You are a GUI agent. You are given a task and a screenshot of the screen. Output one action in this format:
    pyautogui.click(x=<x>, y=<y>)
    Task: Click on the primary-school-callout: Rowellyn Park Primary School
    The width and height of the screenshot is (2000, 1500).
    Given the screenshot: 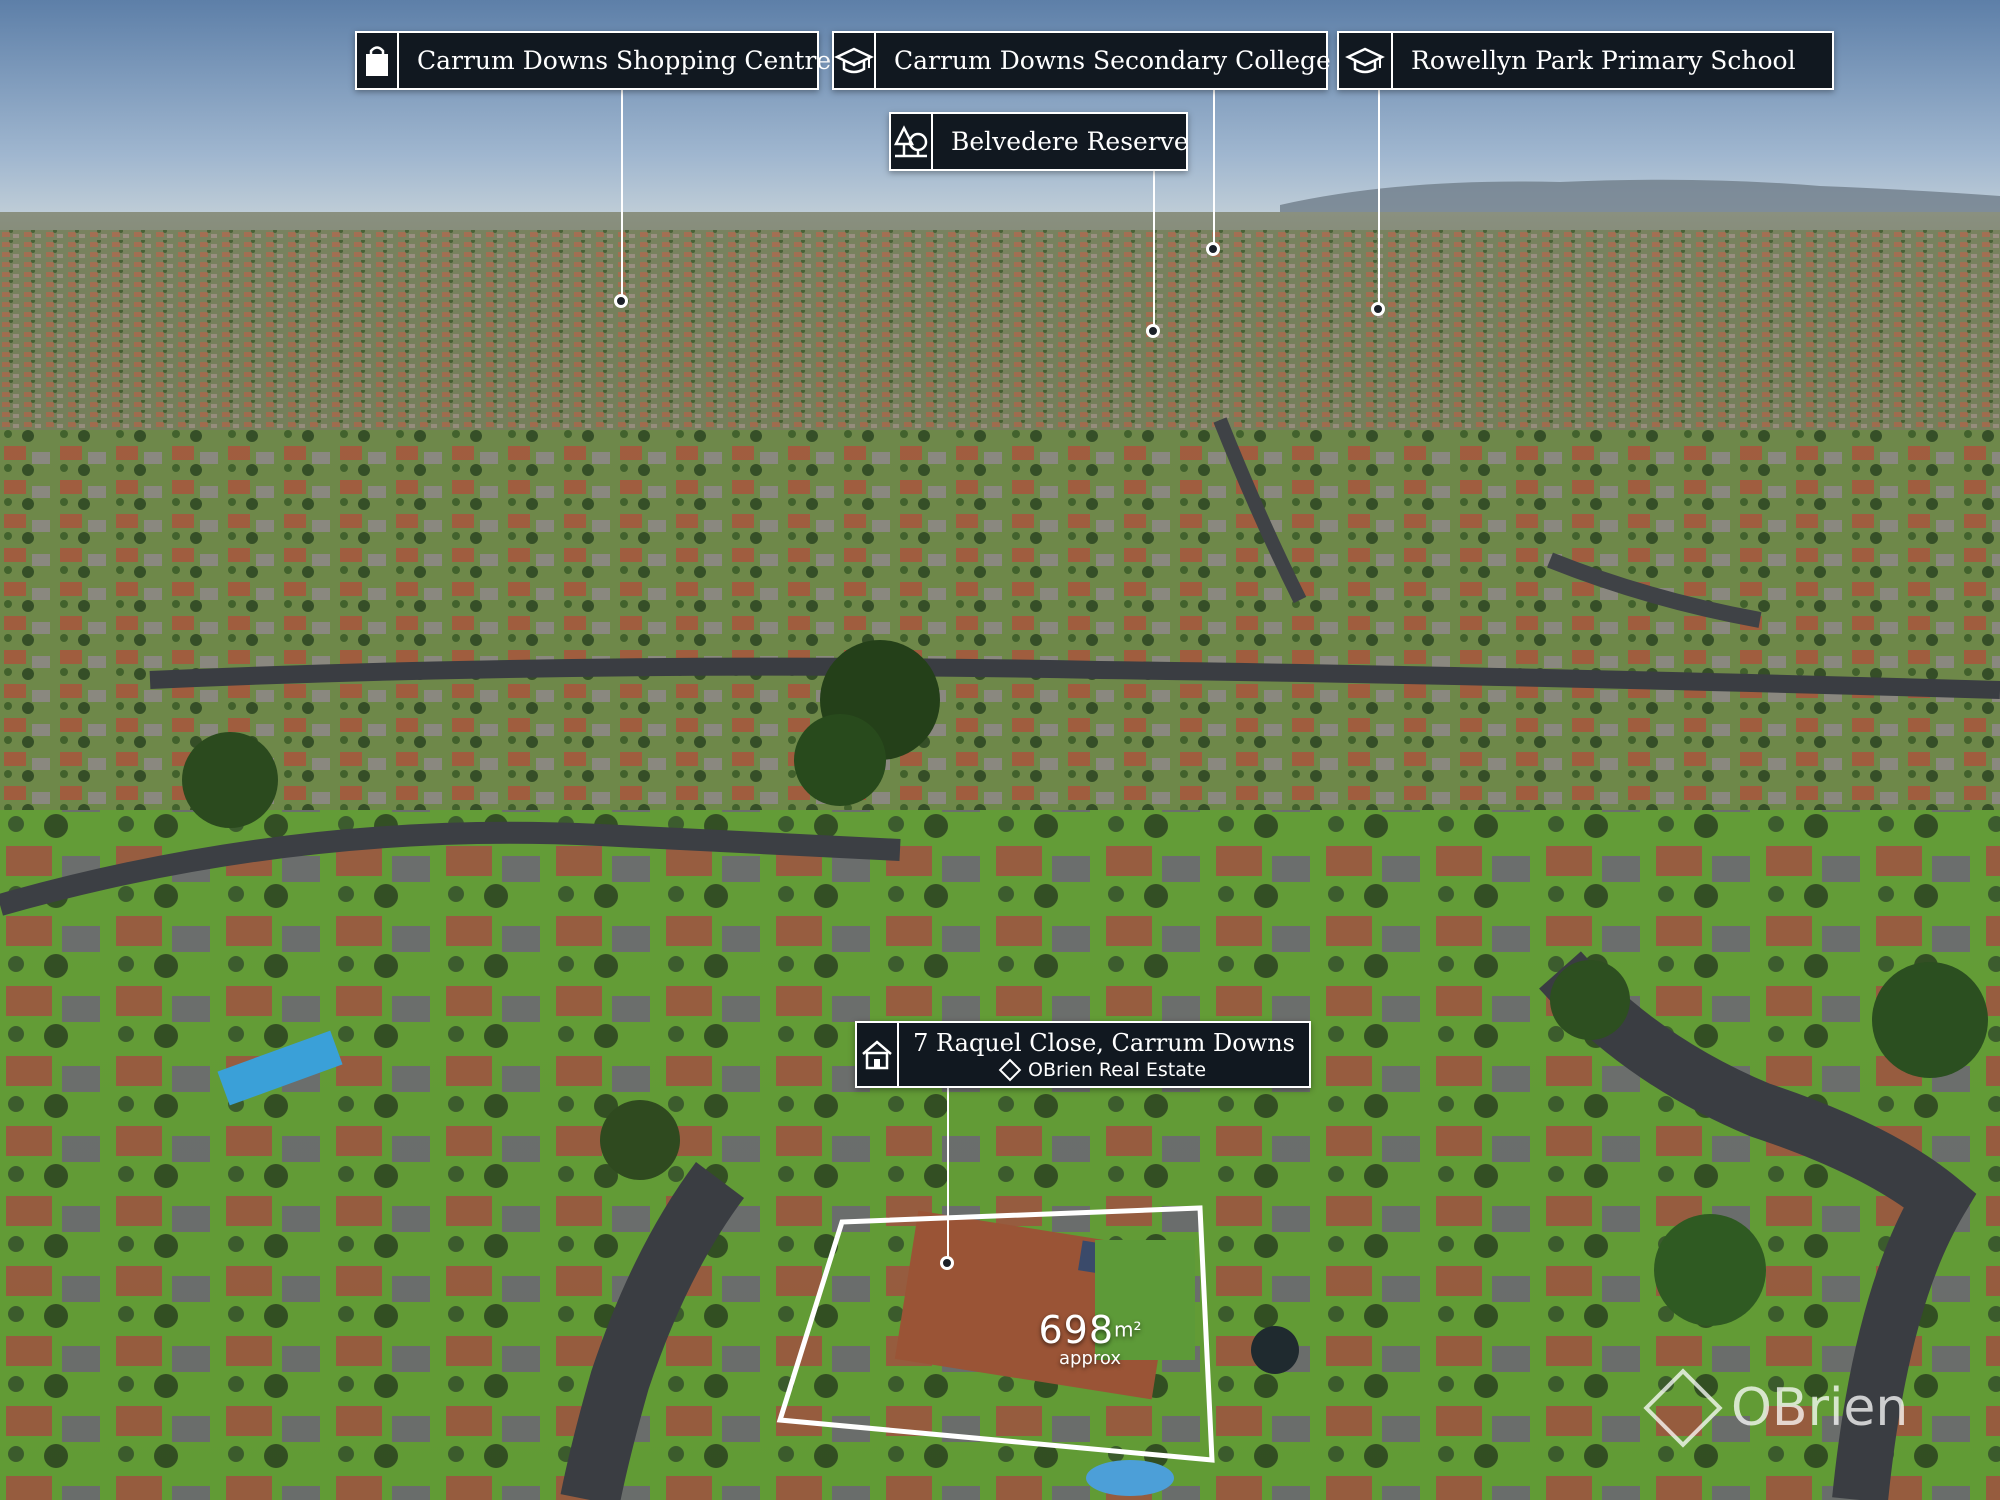 What is the action you would take?
    pyautogui.click(x=1585, y=60)
    